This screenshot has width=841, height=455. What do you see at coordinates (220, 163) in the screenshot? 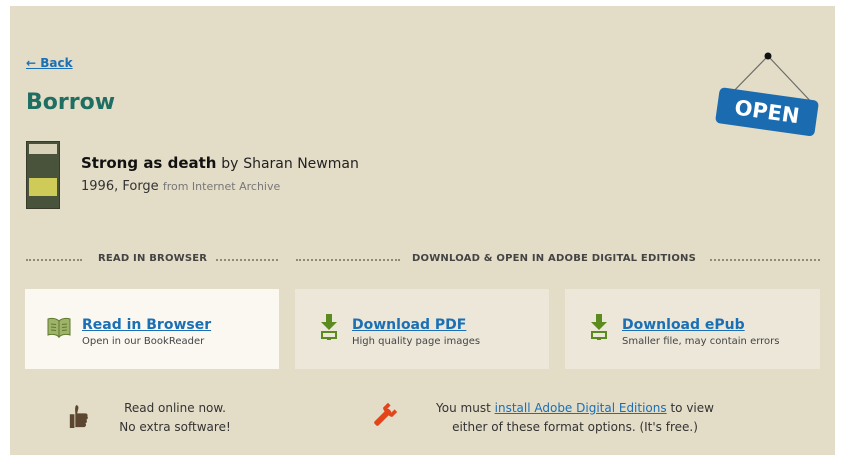
I see `book-title-line: Strong as death by Sharan Newman` at bounding box center [220, 163].